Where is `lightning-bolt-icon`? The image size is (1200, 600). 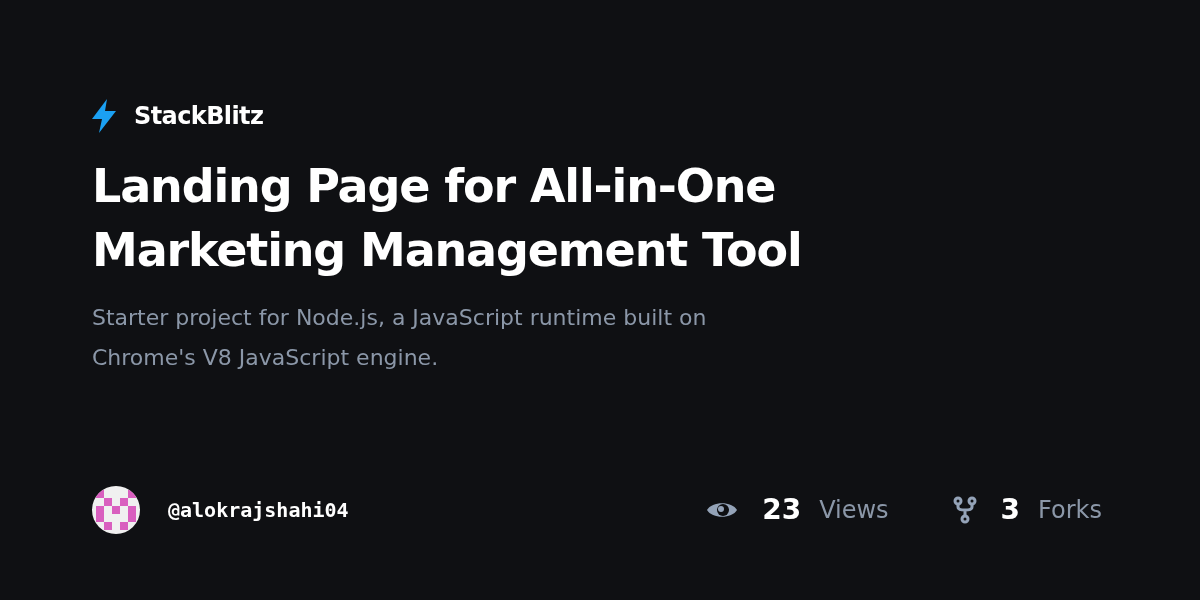 lightning-bolt-icon is located at coordinates (104, 116).